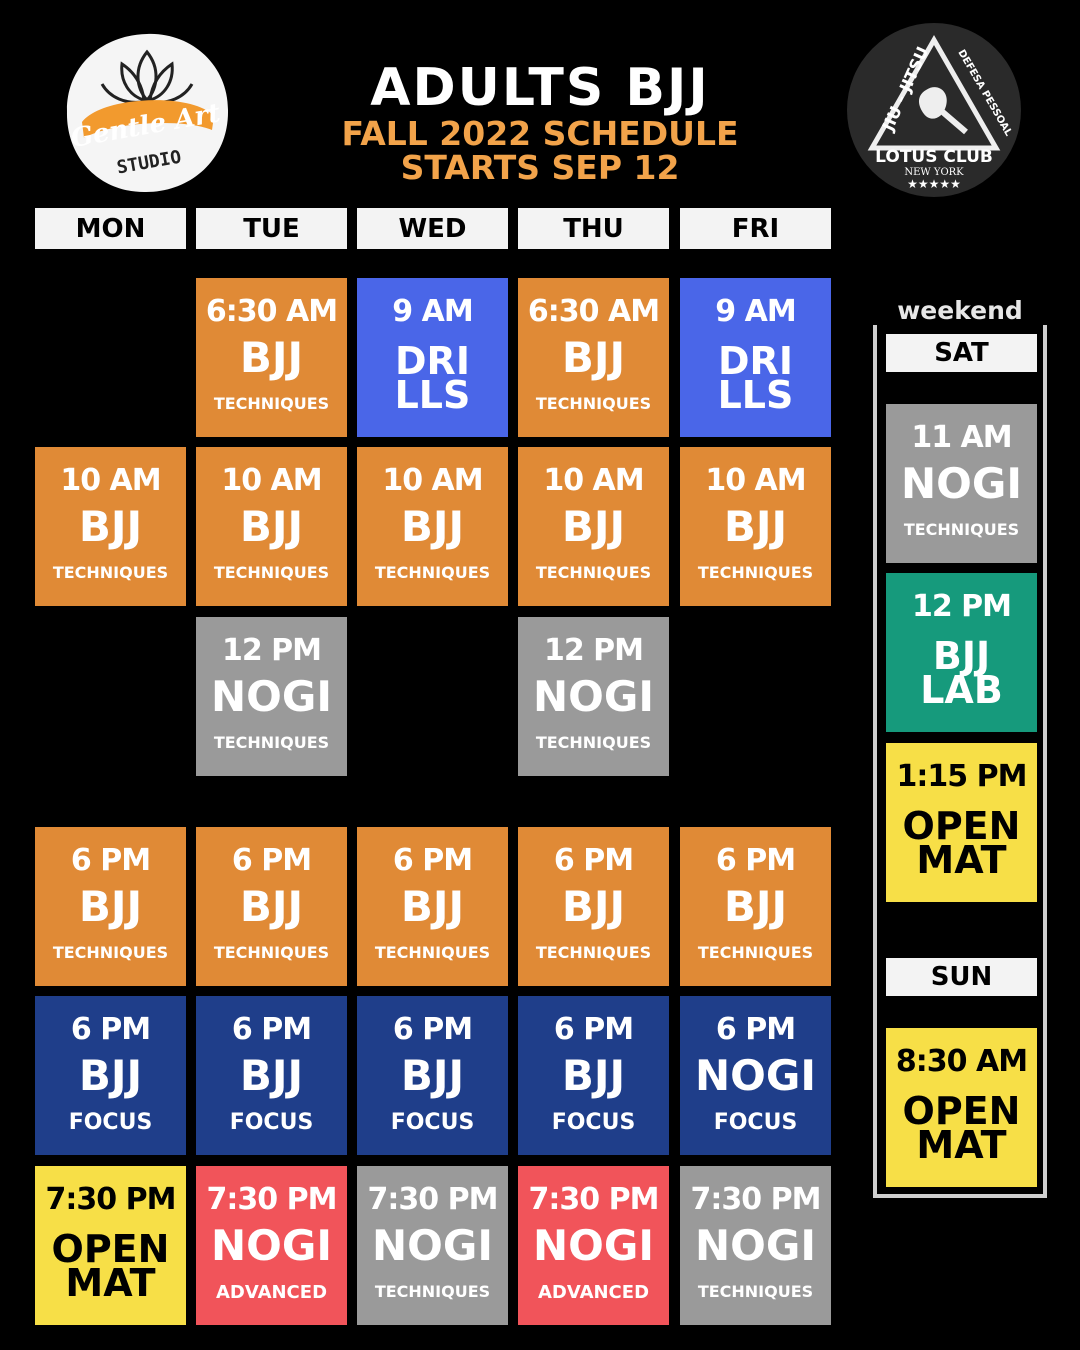 This screenshot has height=1350, width=1080. I want to click on class-card-sat-115pm: 1:15 PM OPEN MAT, so click(961, 822).